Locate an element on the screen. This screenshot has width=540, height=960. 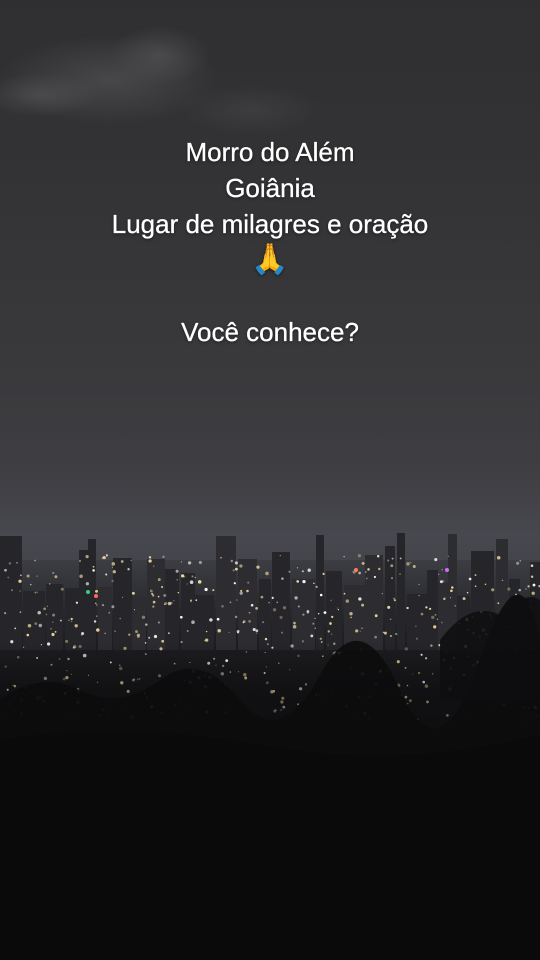
horizon-haze is located at coordinates (270, 515).